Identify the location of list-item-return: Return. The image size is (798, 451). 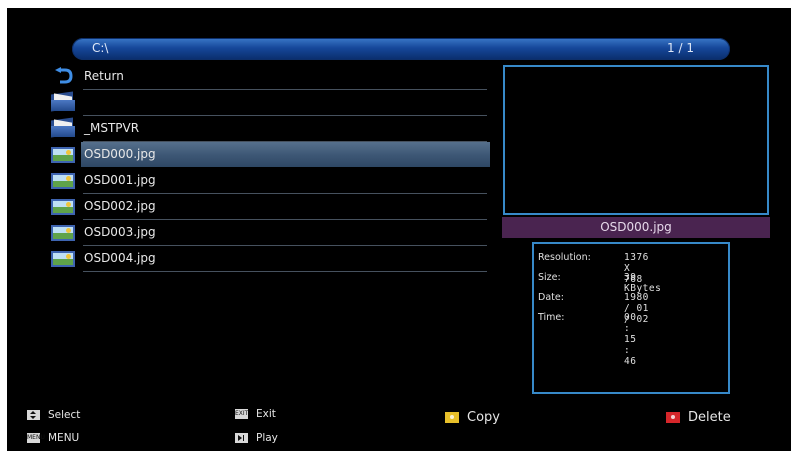
(267, 77).